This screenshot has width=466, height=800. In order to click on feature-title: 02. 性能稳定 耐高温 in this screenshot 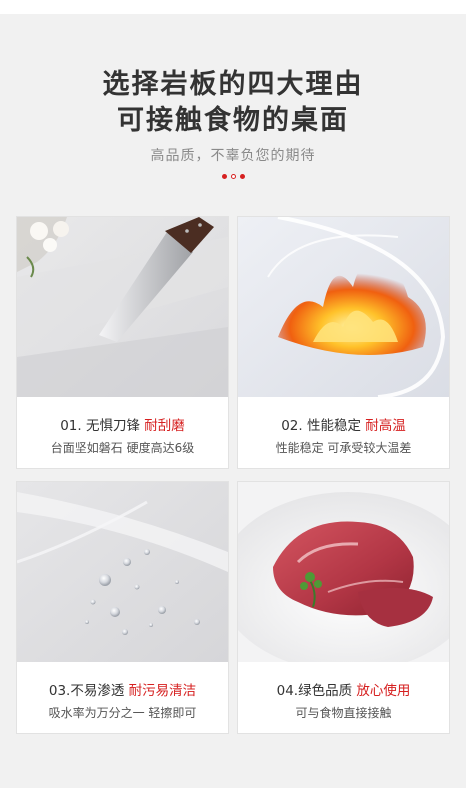, I will do `click(343, 426)`.